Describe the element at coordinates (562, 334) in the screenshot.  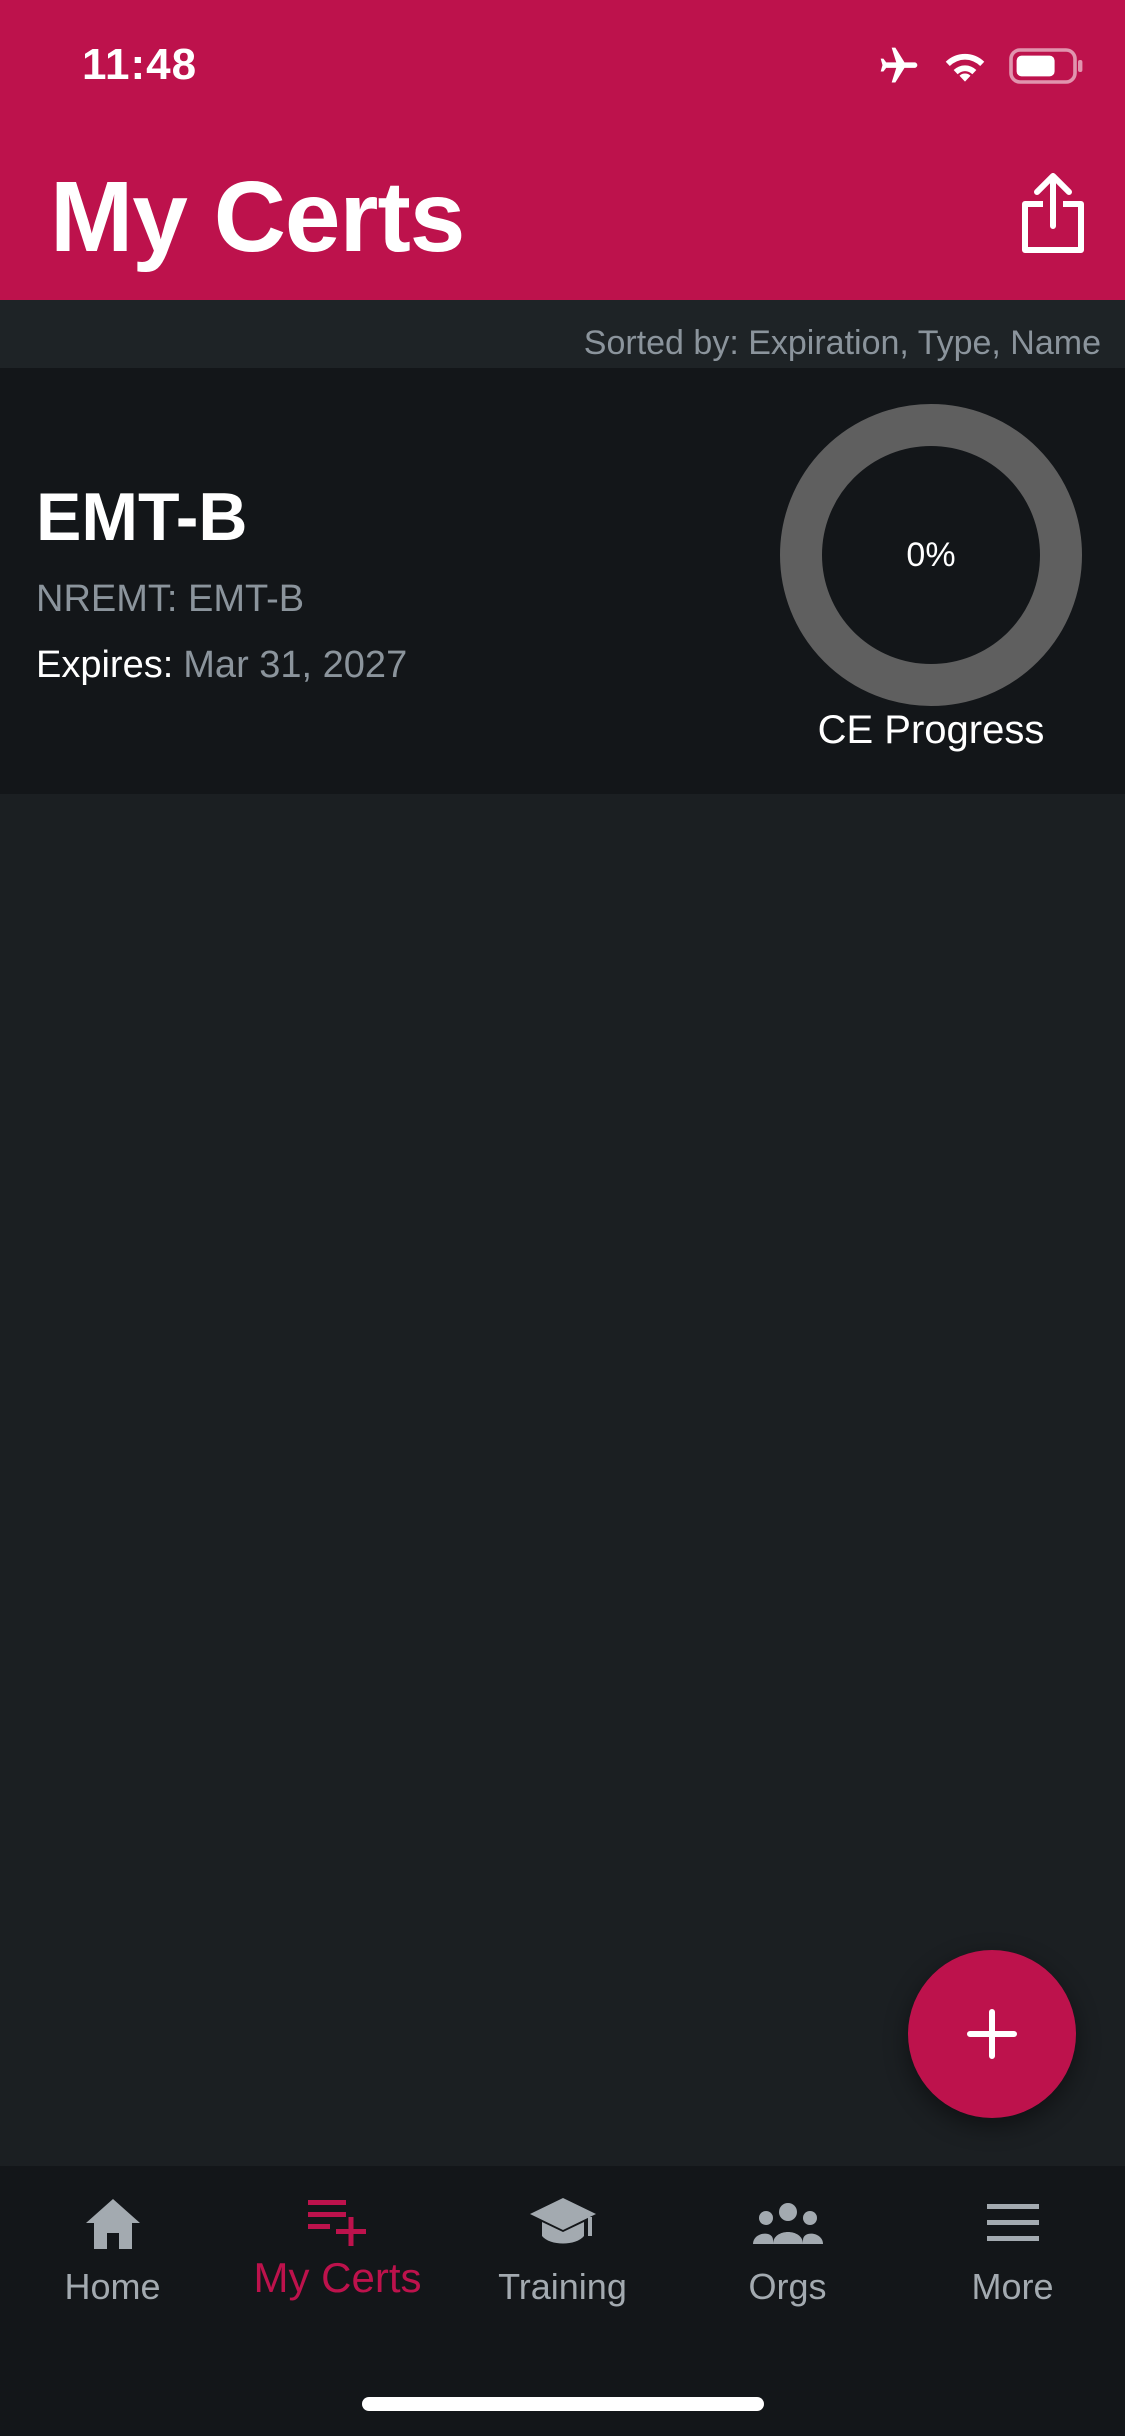
I see `sort-bar: Sorted by: Expiration, Type, Name` at that location.